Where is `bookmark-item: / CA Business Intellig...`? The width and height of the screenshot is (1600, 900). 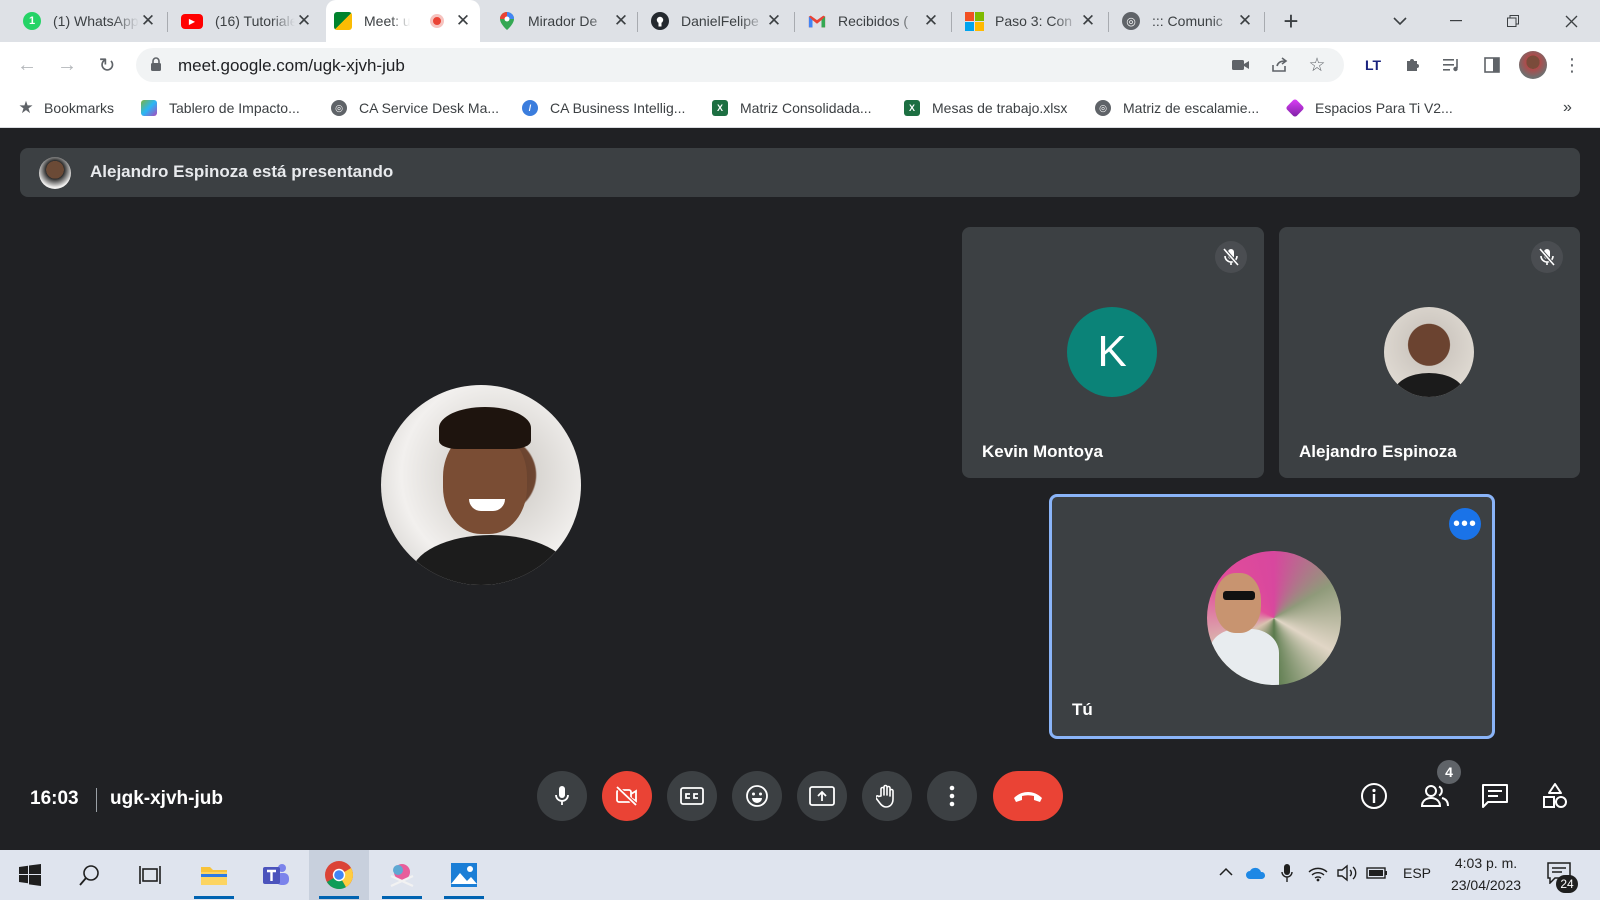 bookmark-item: / CA Business Intellig... is located at coordinates (603, 108).